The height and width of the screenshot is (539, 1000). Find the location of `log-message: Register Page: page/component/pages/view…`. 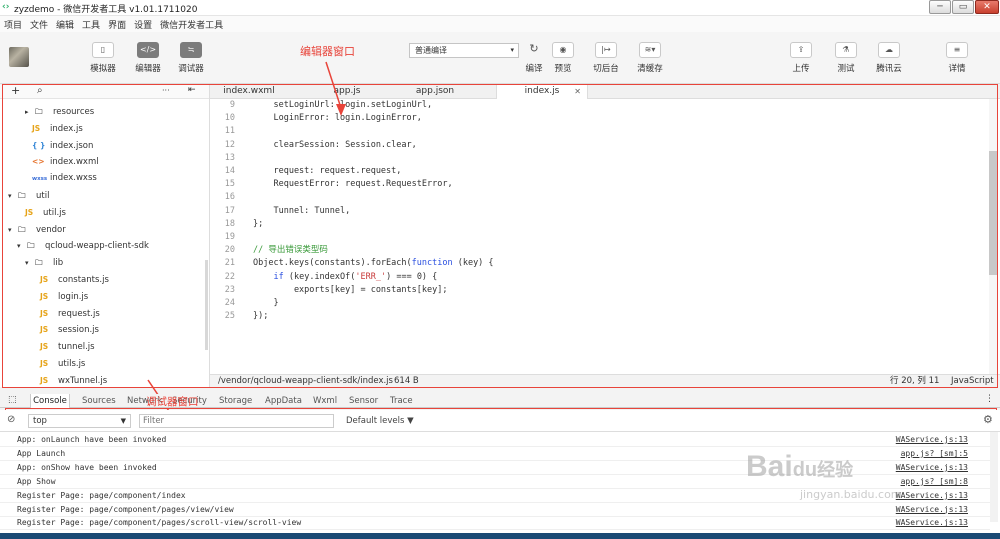

log-message: Register Page: page/component/pages/view… is located at coordinates (125, 509).